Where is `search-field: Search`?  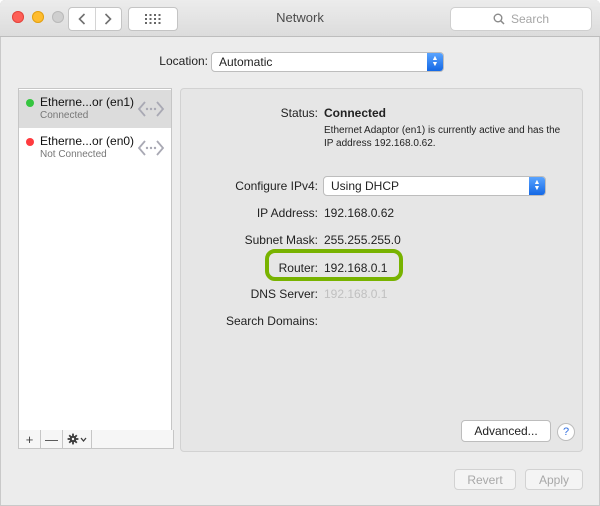
search-field: Search is located at coordinates (521, 19).